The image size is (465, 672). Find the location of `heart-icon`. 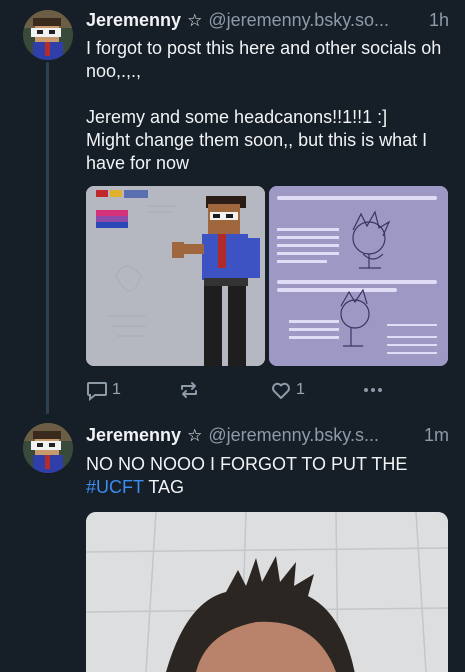

heart-icon is located at coordinates (281, 390).